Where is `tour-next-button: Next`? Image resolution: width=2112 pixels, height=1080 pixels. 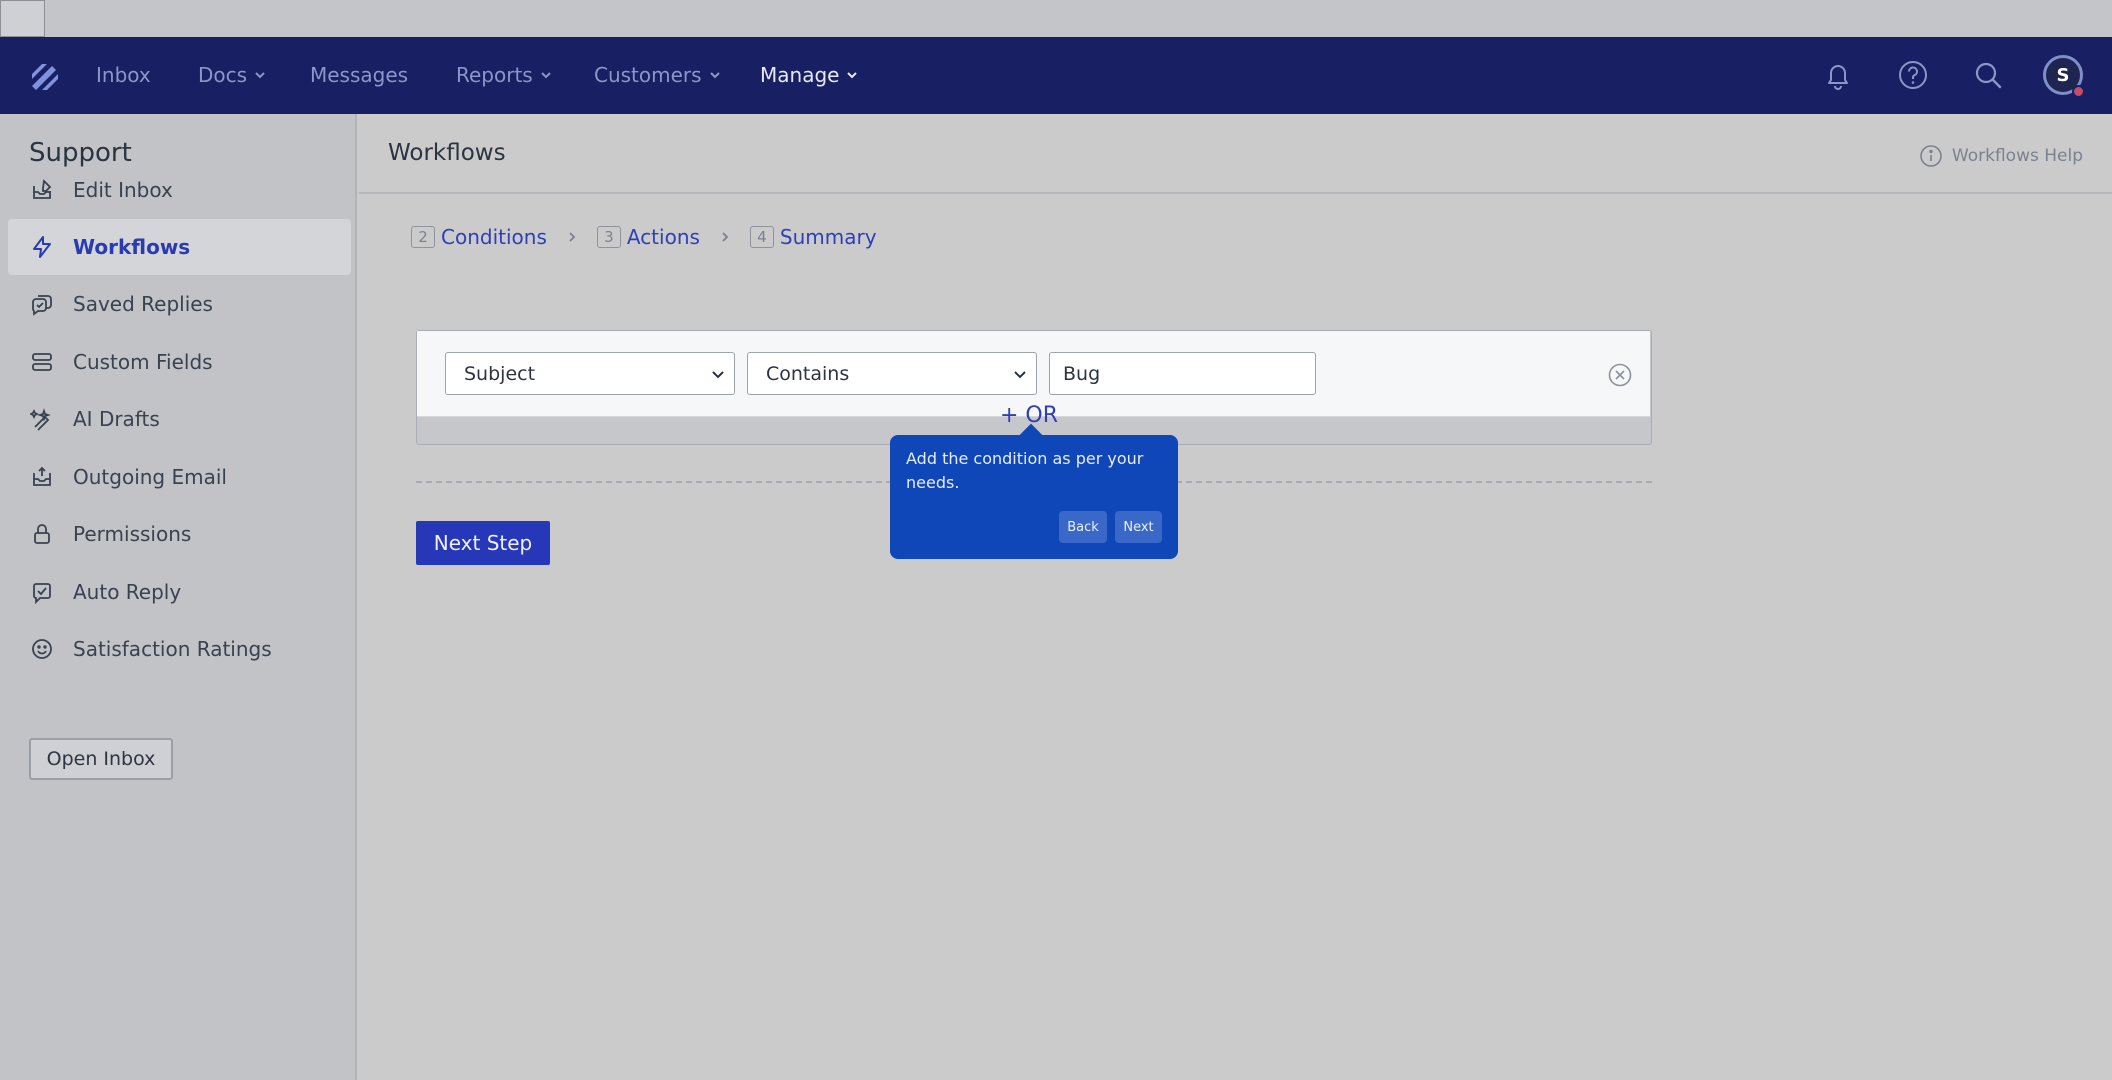
tour-next-button: Next is located at coordinates (1138, 527).